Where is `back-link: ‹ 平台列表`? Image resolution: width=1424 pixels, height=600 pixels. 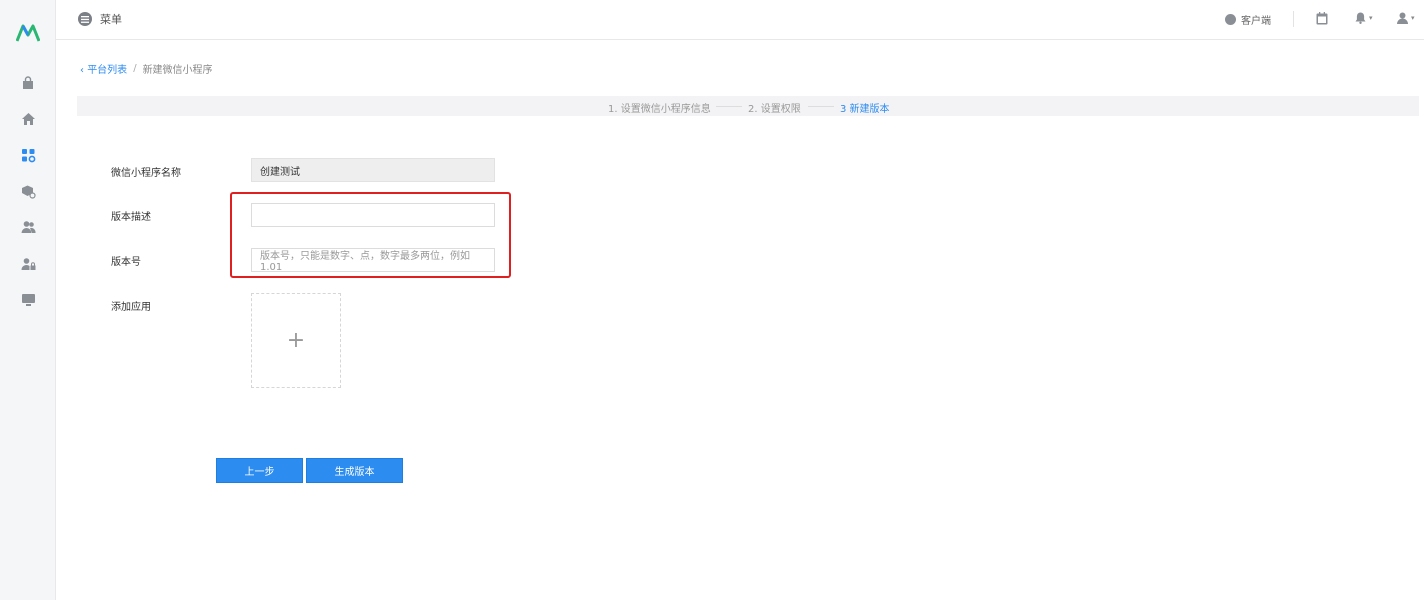 back-link: ‹ 平台列表 is located at coordinates (103, 68).